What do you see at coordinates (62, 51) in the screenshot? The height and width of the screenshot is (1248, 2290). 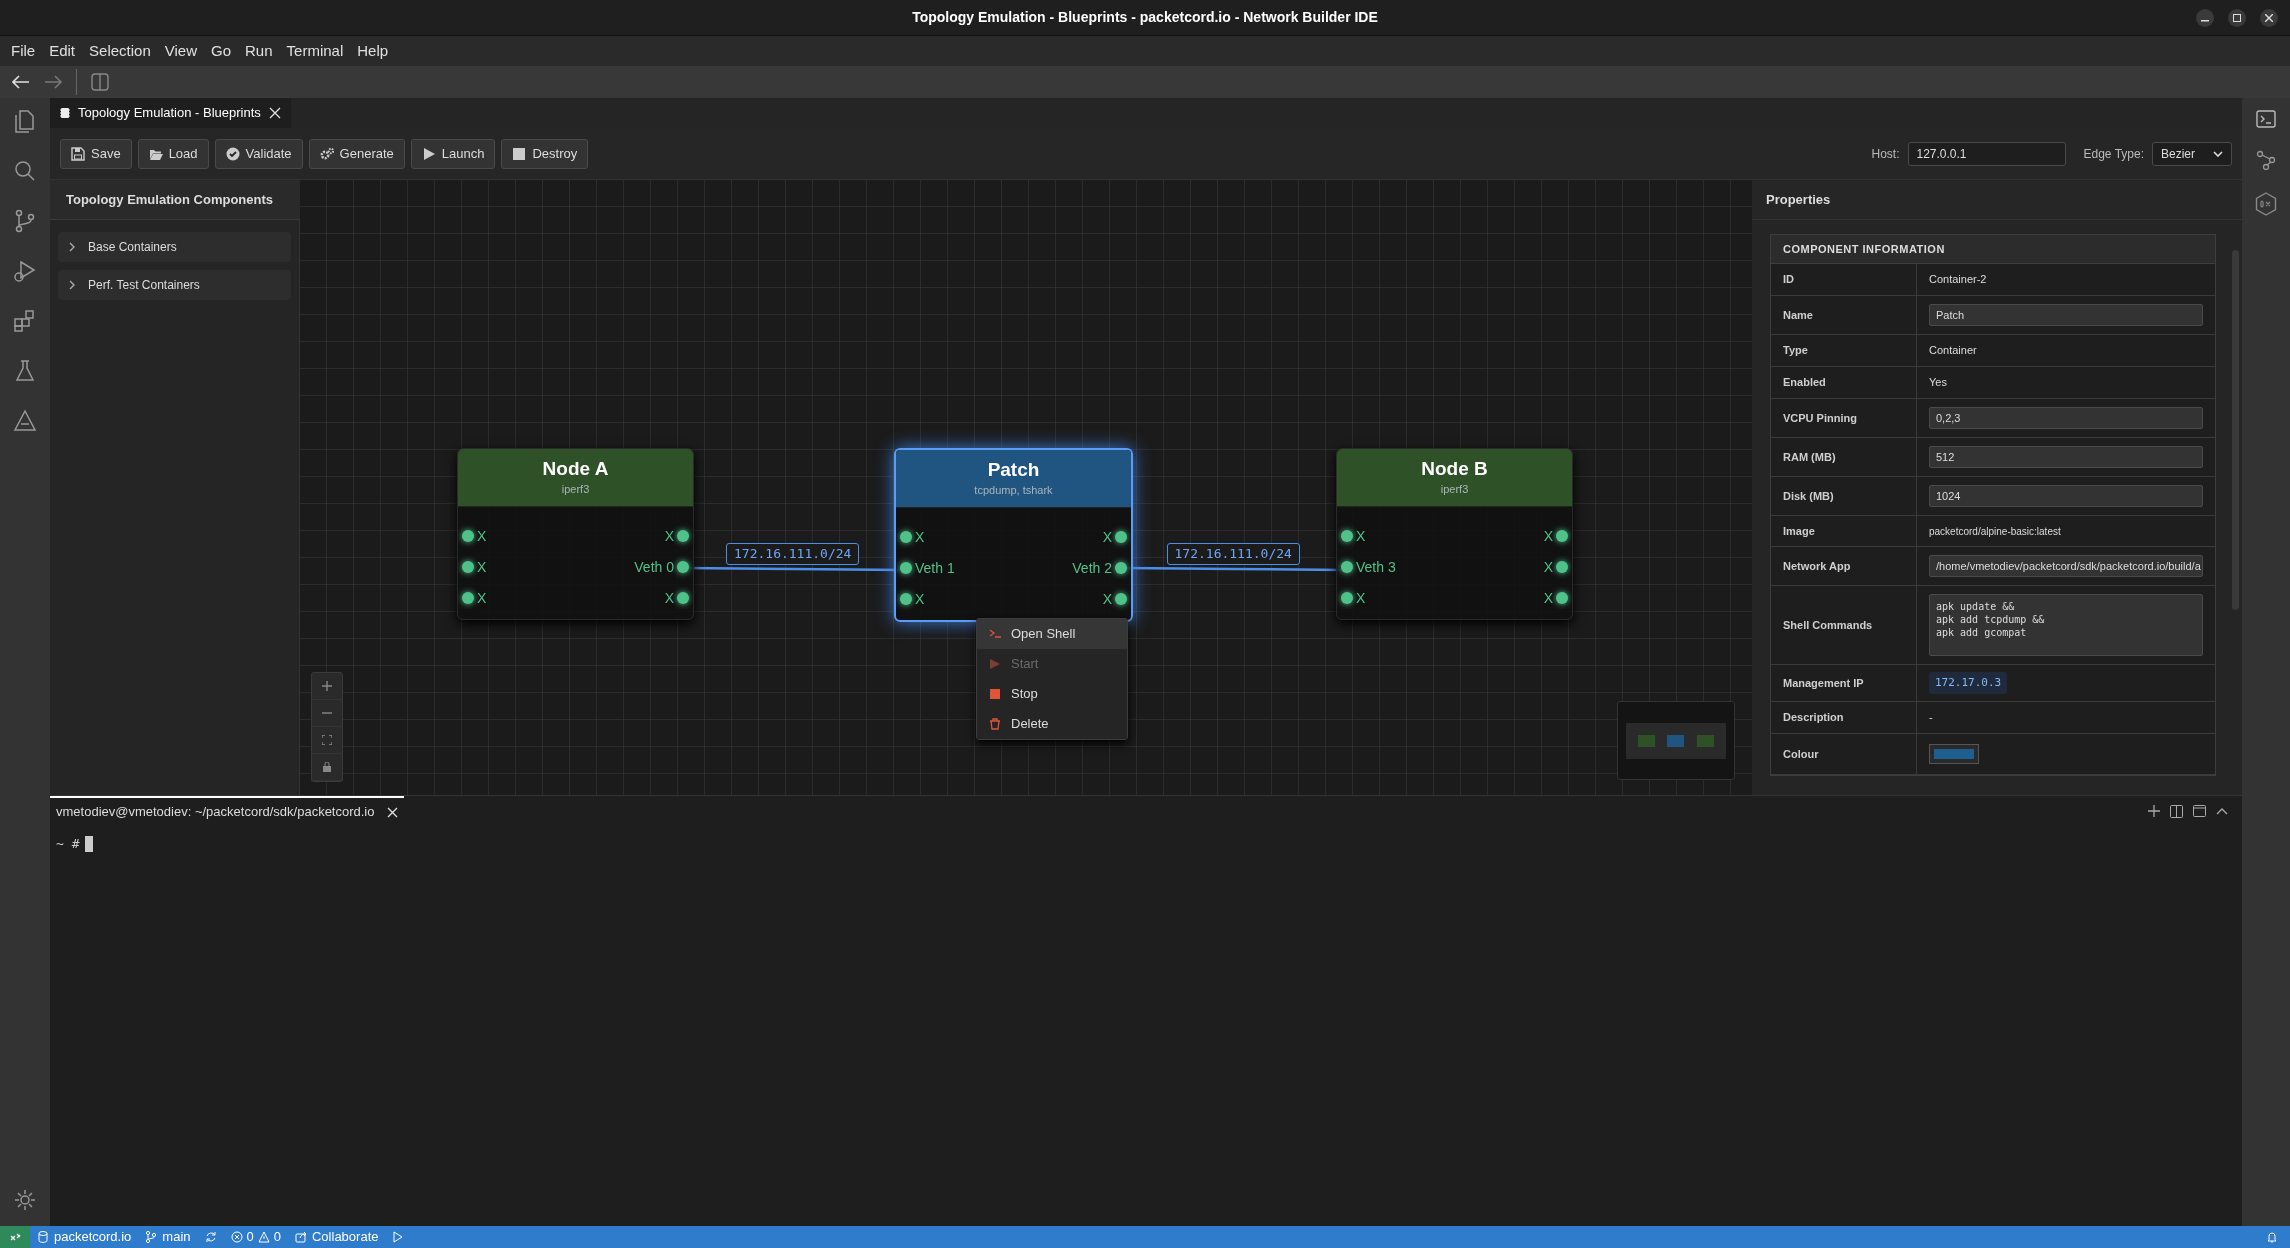 I see `menu-item: Edit` at bounding box center [62, 51].